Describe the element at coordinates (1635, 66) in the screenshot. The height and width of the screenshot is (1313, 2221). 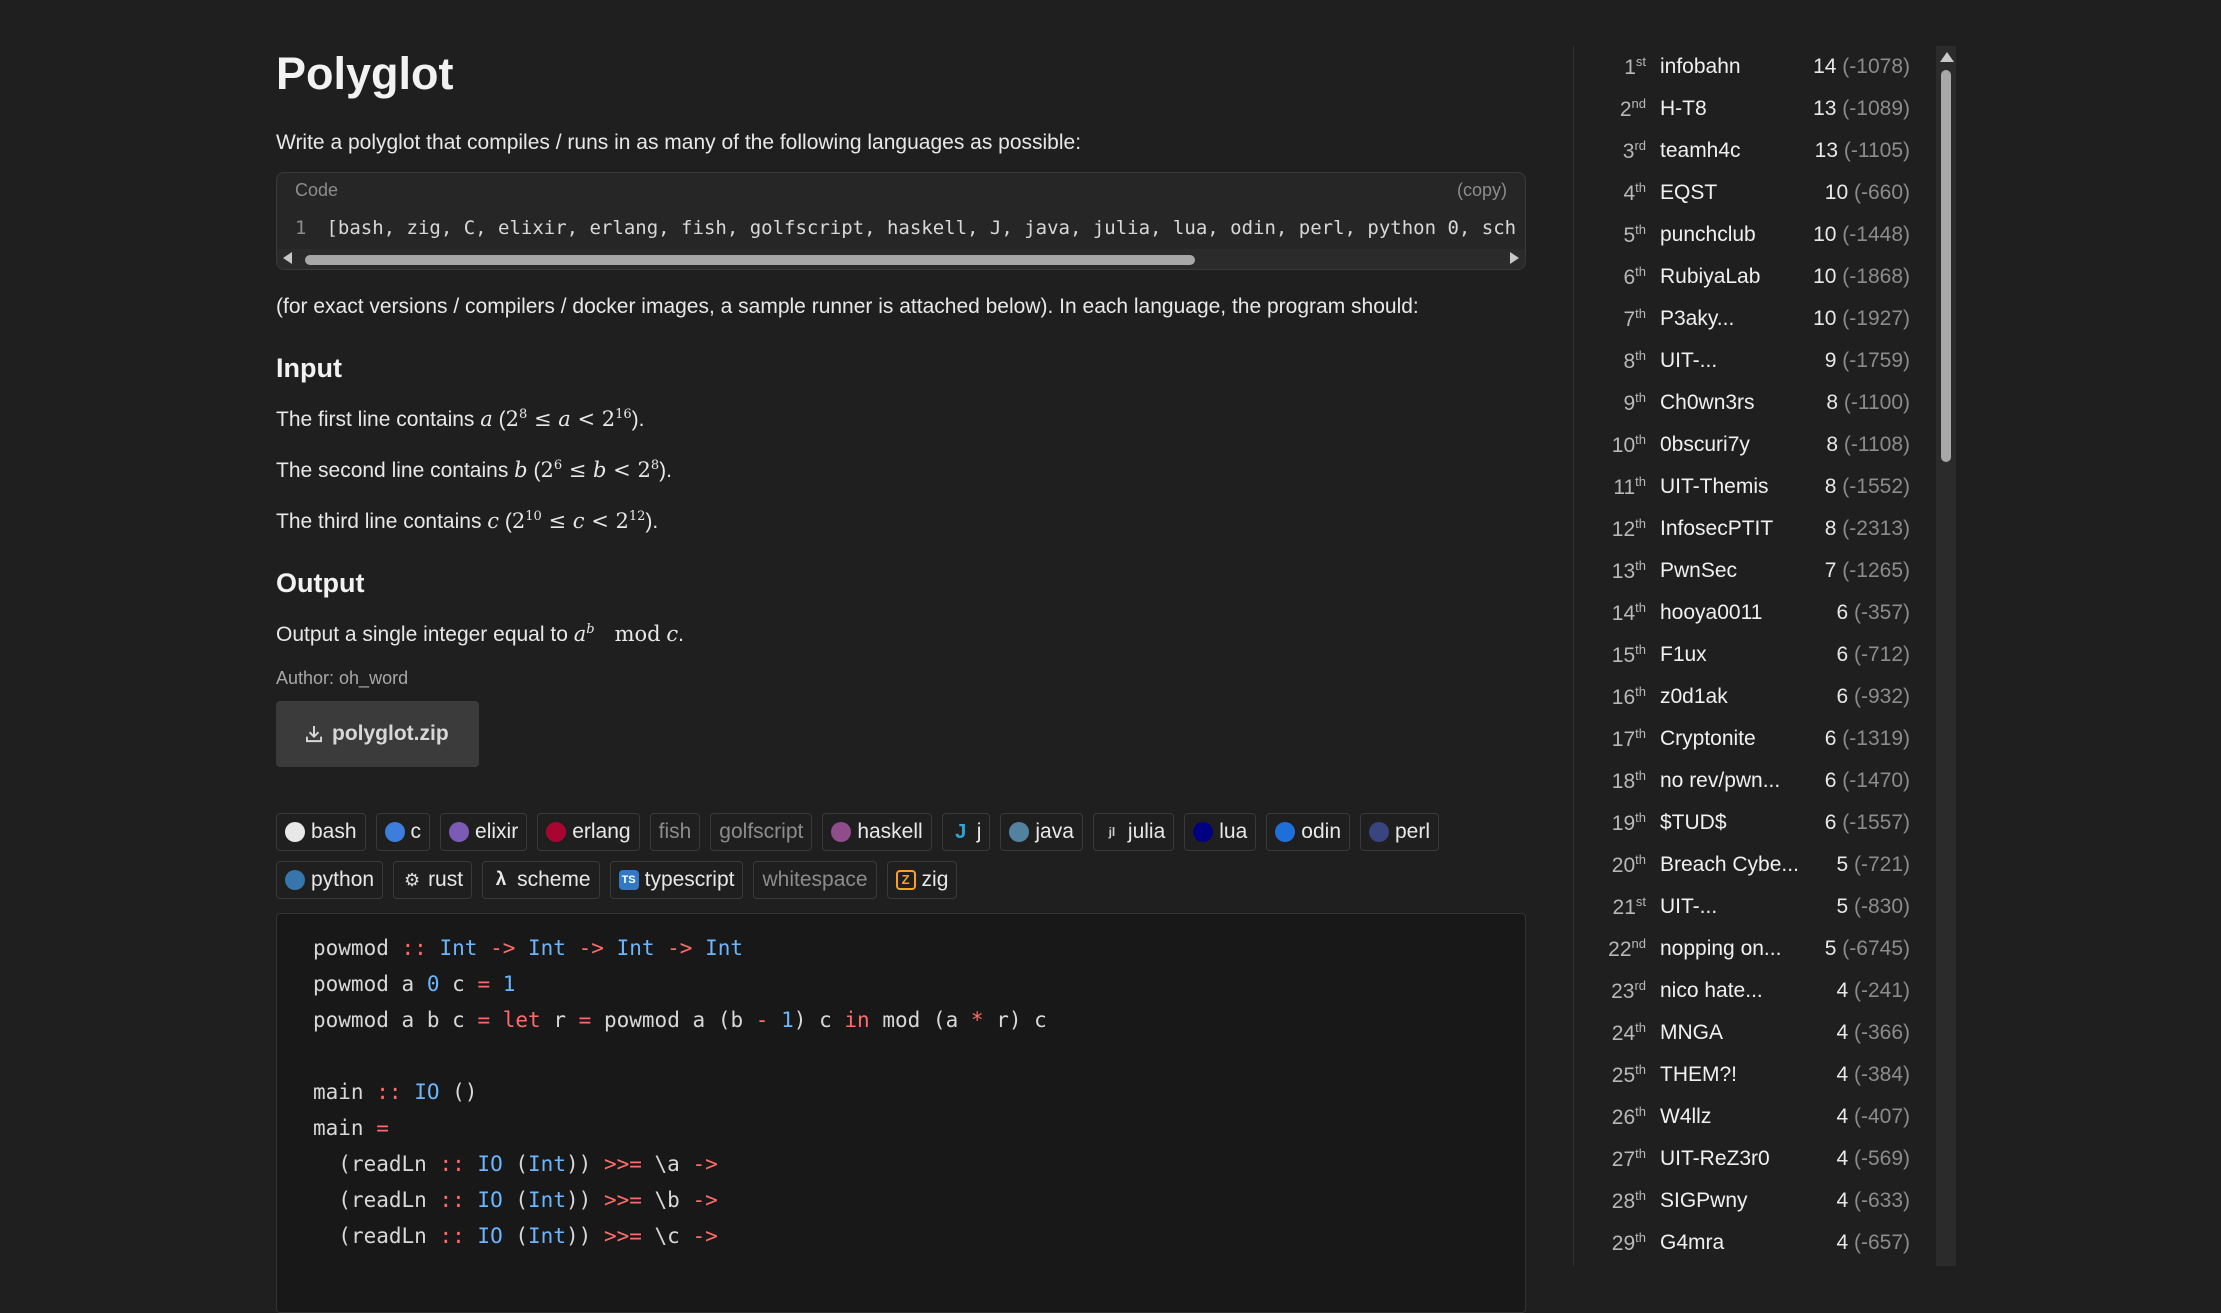
I see `rank: 1st` at that location.